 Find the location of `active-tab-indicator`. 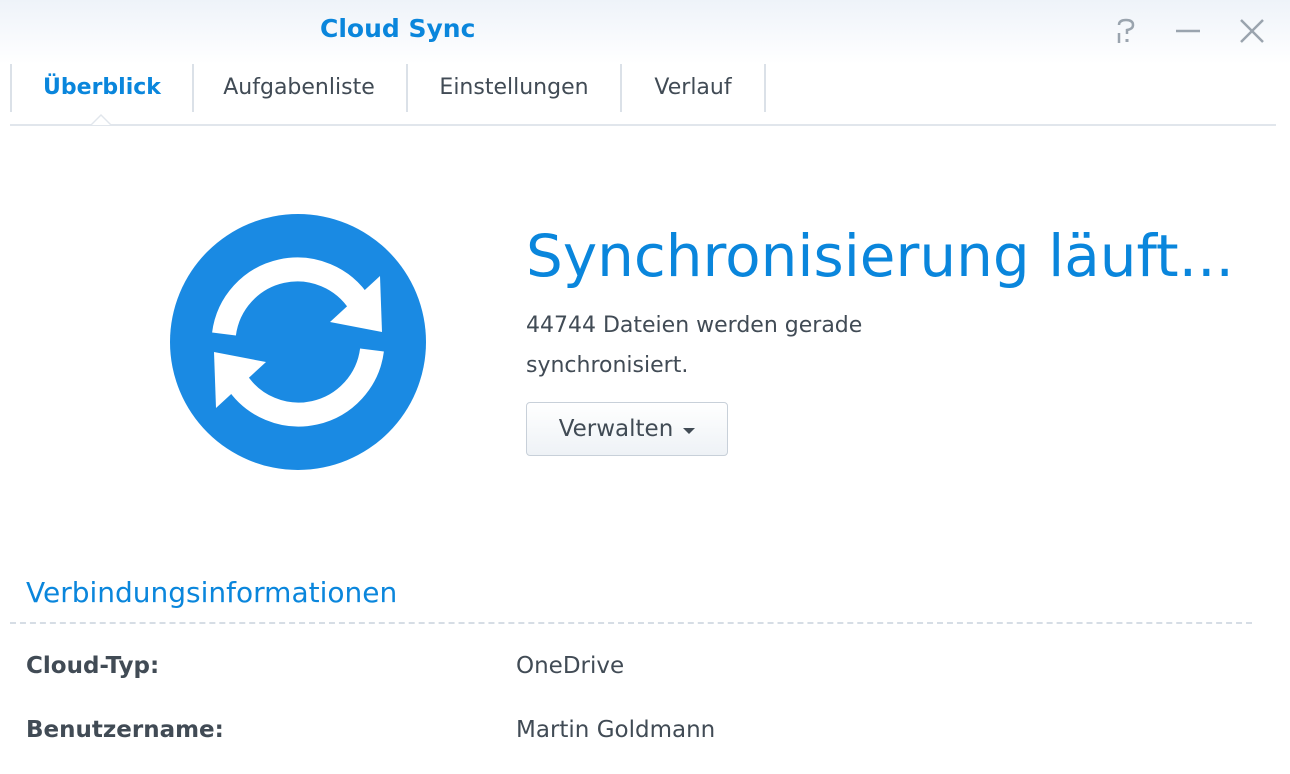

active-tab-indicator is located at coordinates (101, 119).